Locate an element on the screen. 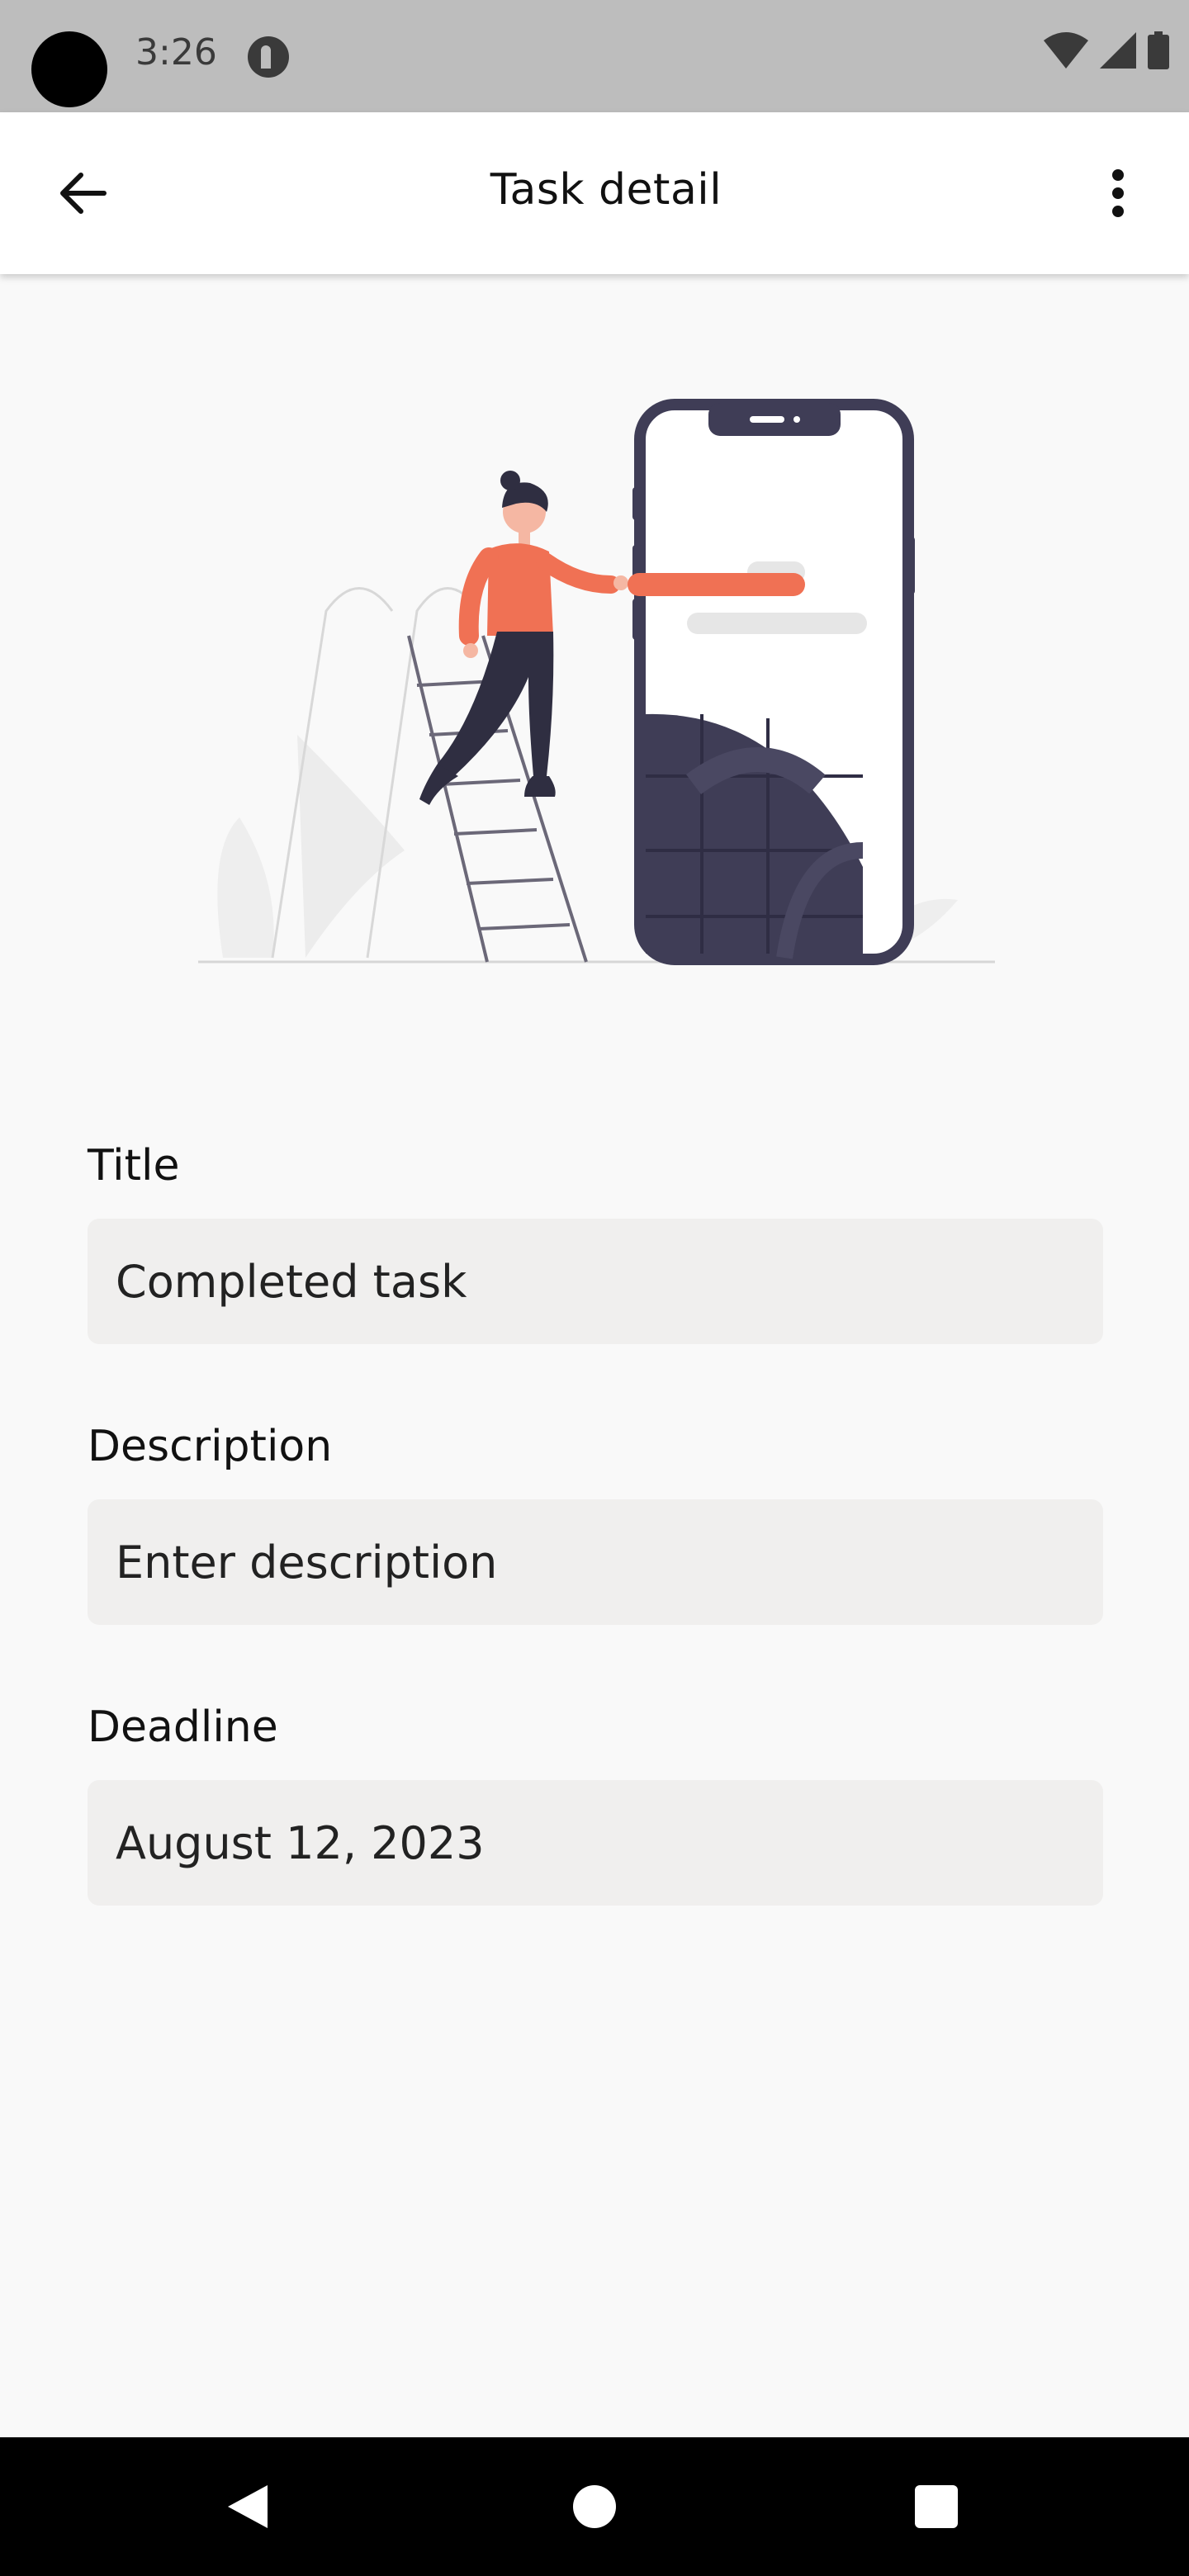  wifi-icon is located at coordinates (1066, 50).